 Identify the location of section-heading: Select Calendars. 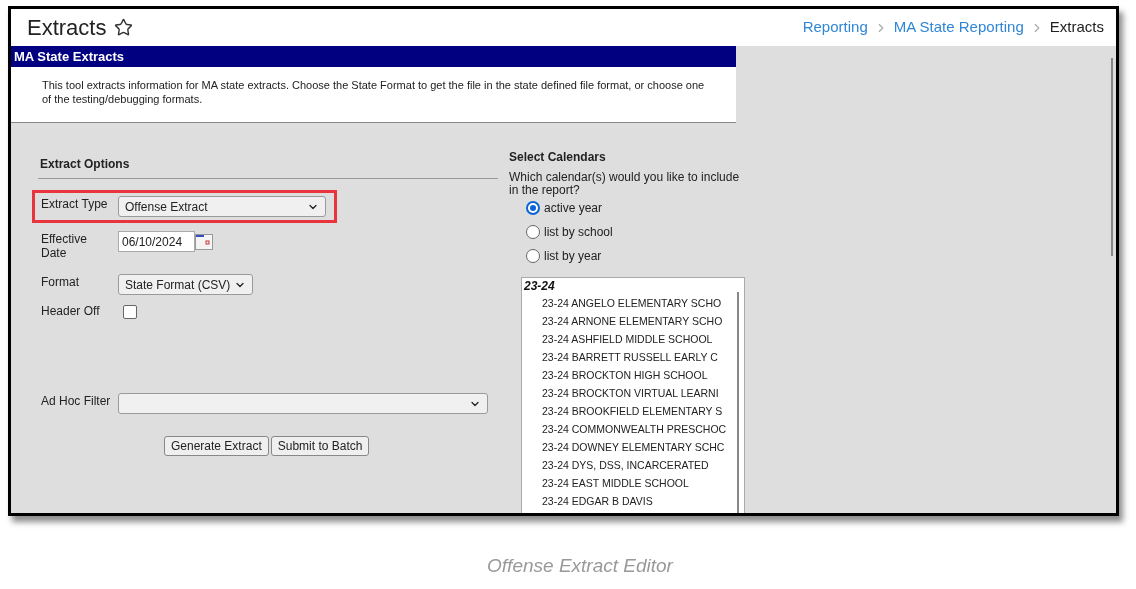
(558, 157).